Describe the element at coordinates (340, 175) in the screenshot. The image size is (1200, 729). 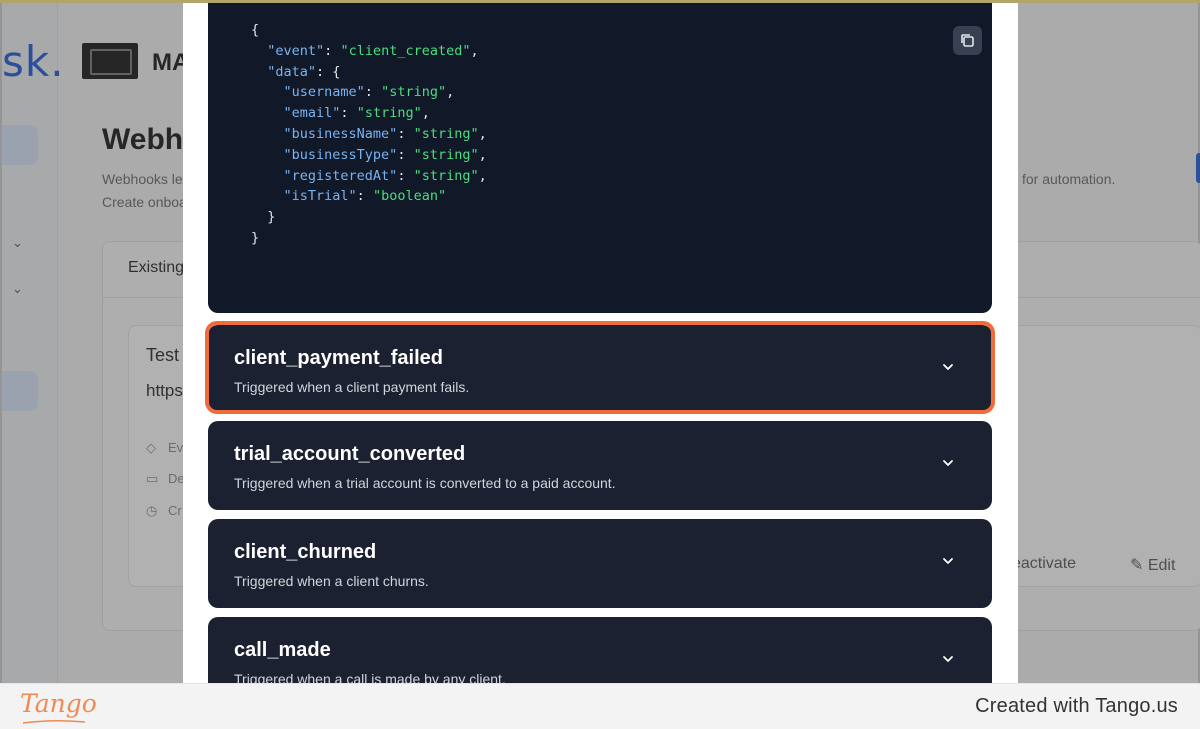
I see `json-key: "registeredAt"` at that location.